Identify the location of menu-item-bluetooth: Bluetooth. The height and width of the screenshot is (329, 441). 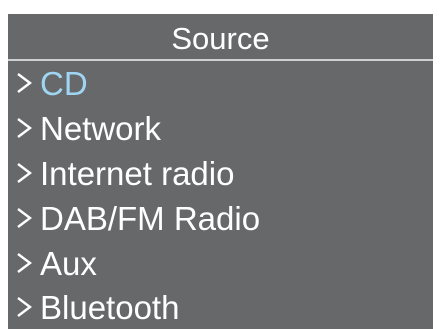
(220, 307).